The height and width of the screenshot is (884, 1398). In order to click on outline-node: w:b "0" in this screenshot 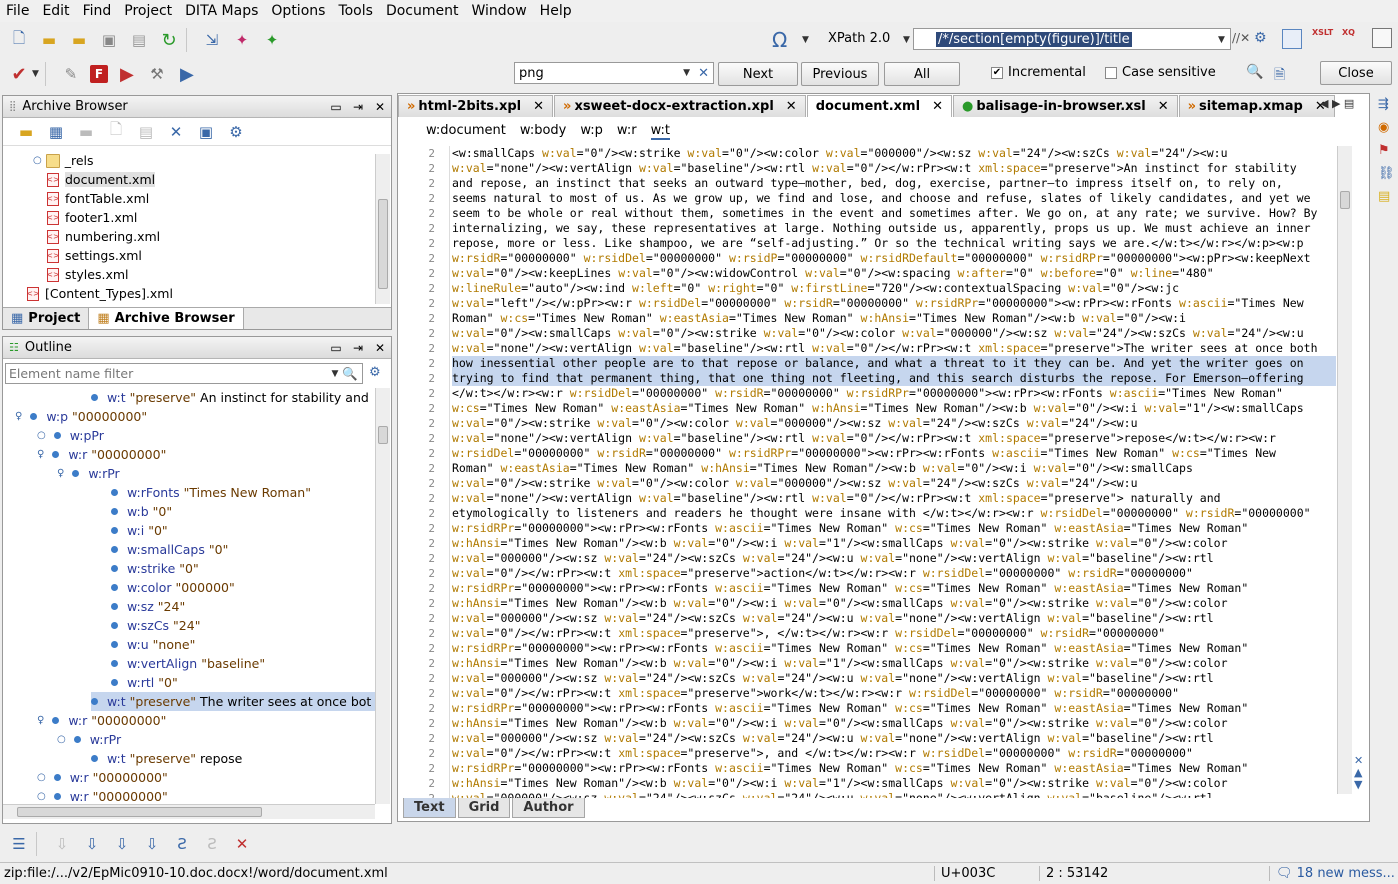, I will do `click(141, 511)`.